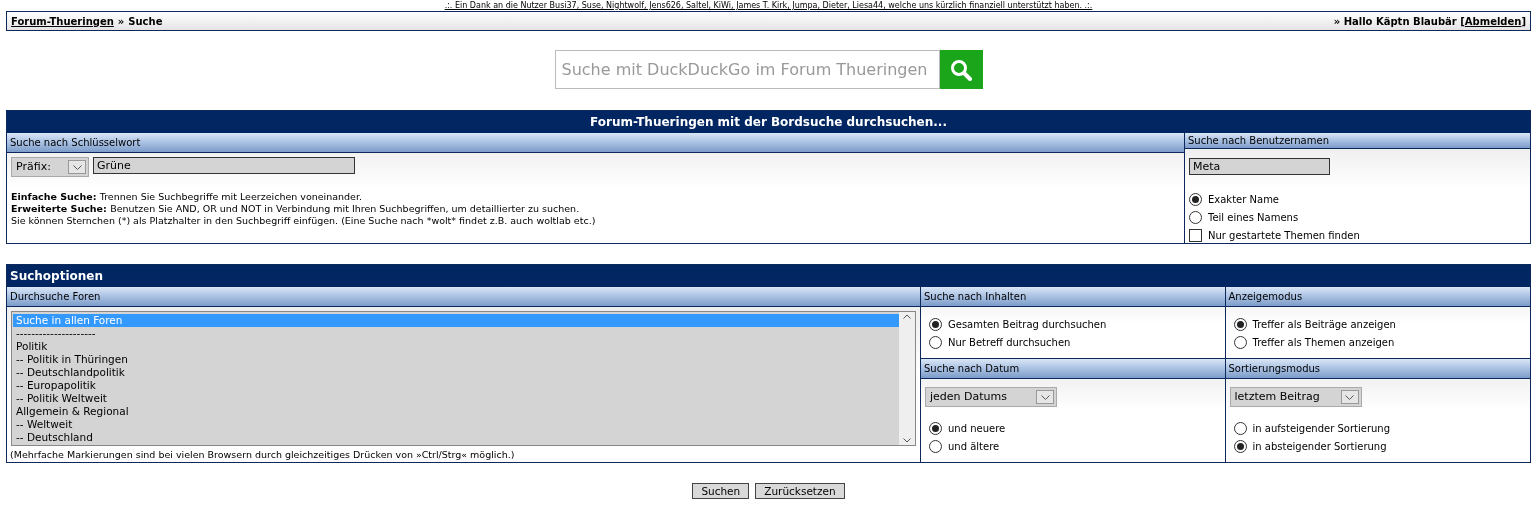 This screenshot has width=1537, height=505. Describe the element at coordinates (304, 221) in the screenshot. I see `help-text: Sie können Sternchen (*) als Platzhalter in den Suchbegriff einfügen. (Eine Suche nach *wolt* findet z.B. auch woltlab etc.)` at that location.